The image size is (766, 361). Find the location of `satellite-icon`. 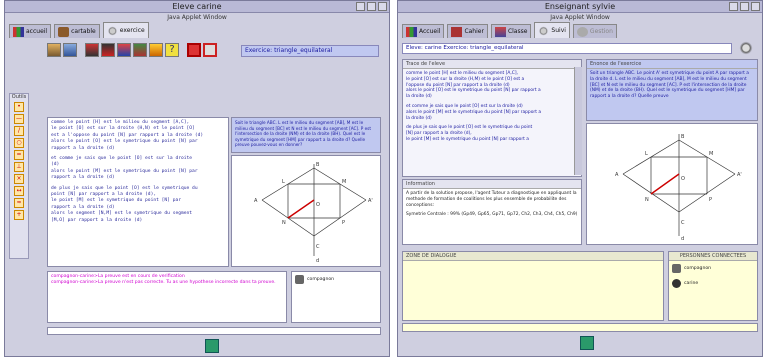

satellite-icon is located at coordinates (112, 30).